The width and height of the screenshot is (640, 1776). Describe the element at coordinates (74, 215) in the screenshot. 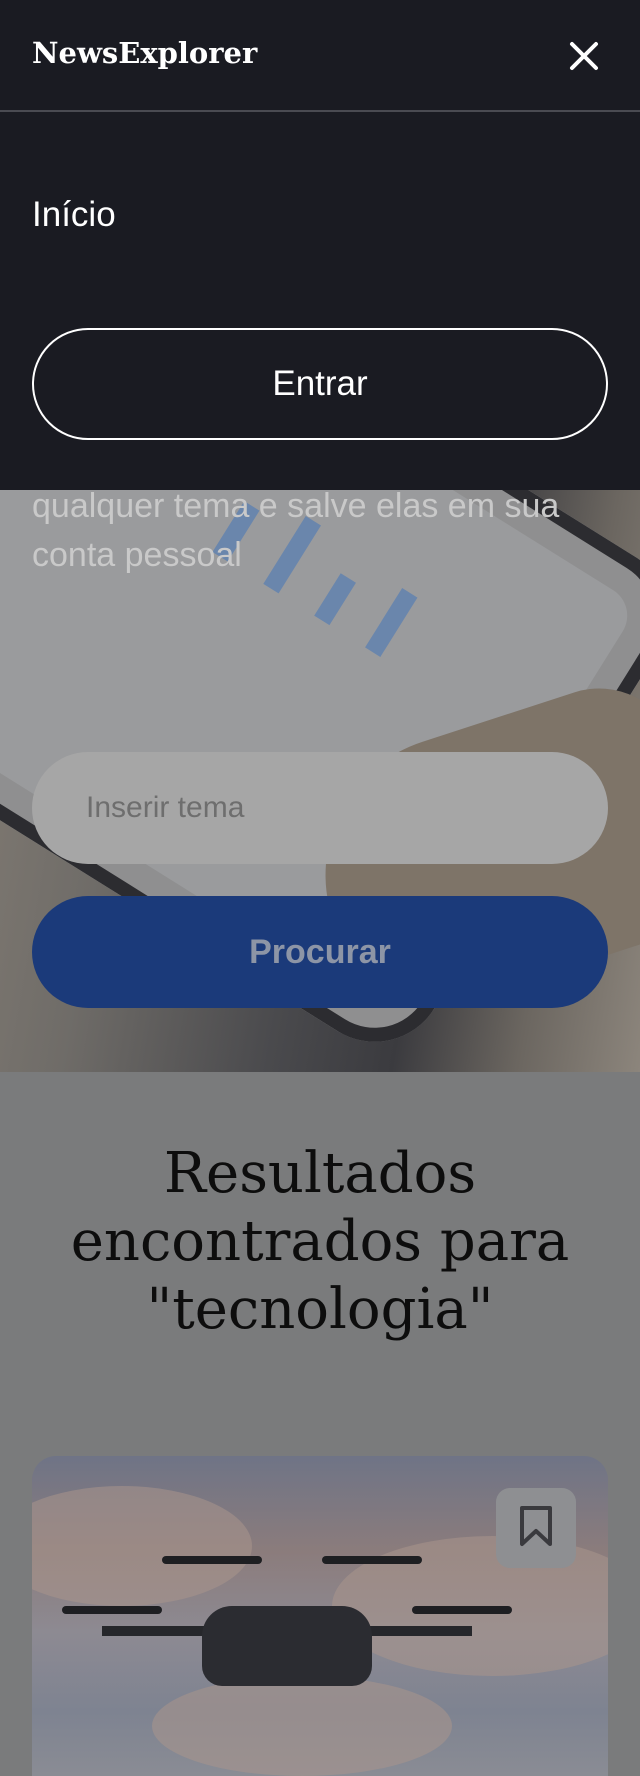

I see `nav-home-link: Início` at that location.